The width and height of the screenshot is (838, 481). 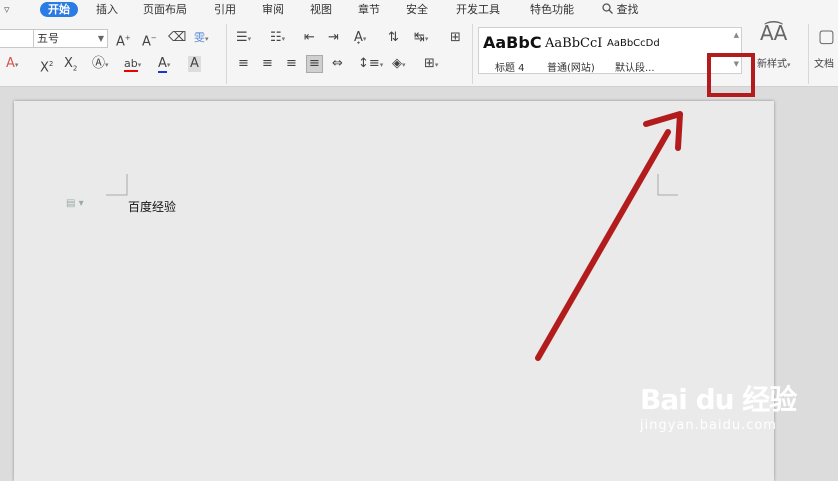 I want to click on watermark-logo: Bai du 经验, so click(x=718, y=399).